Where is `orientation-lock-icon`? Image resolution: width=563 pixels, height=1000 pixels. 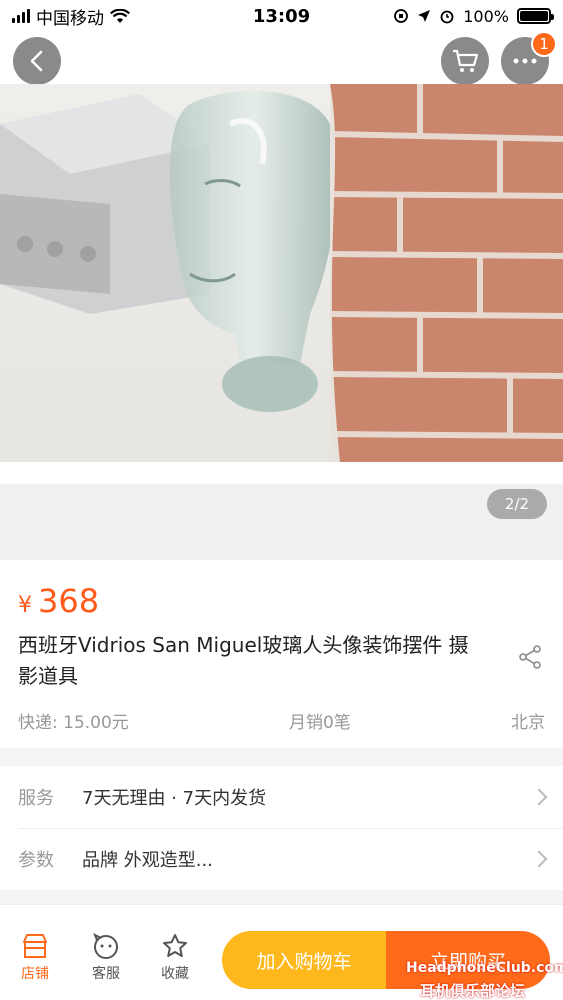 orientation-lock-icon is located at coordinates (401, 16).